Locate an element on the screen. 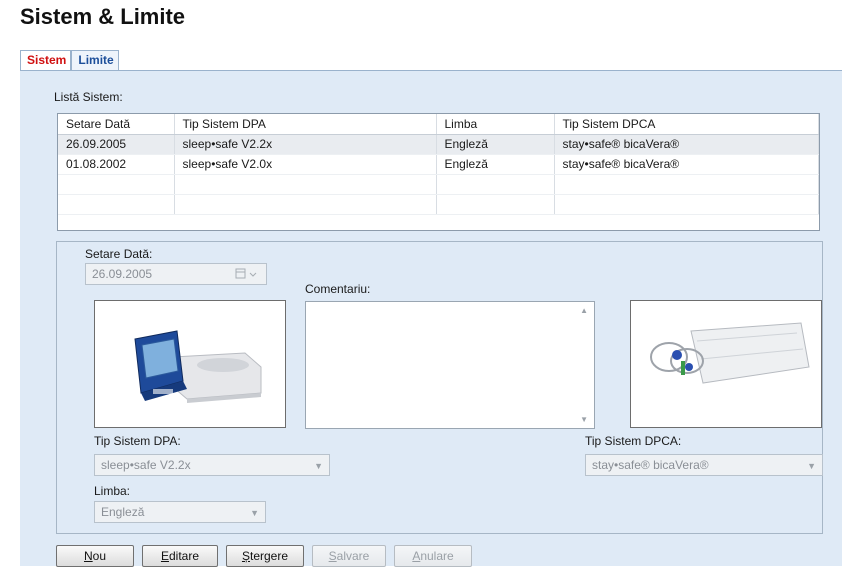 This screenshot has width=842, height=567. button-label: ou is located at coordinates (99, 556).